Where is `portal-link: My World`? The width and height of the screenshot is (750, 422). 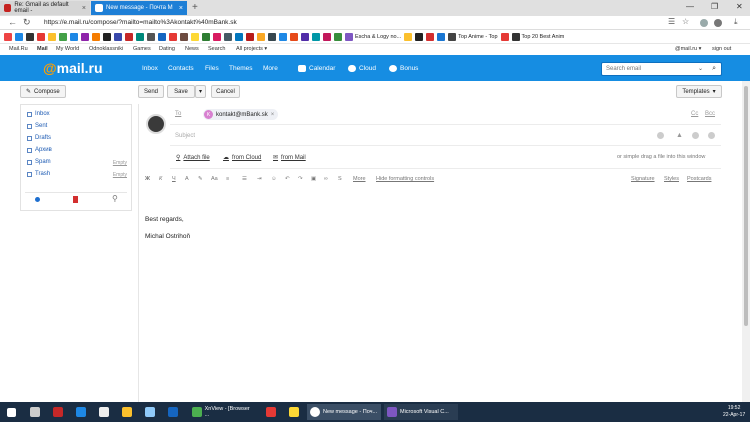
portal-link: My World is located at coordinates (67, 49).